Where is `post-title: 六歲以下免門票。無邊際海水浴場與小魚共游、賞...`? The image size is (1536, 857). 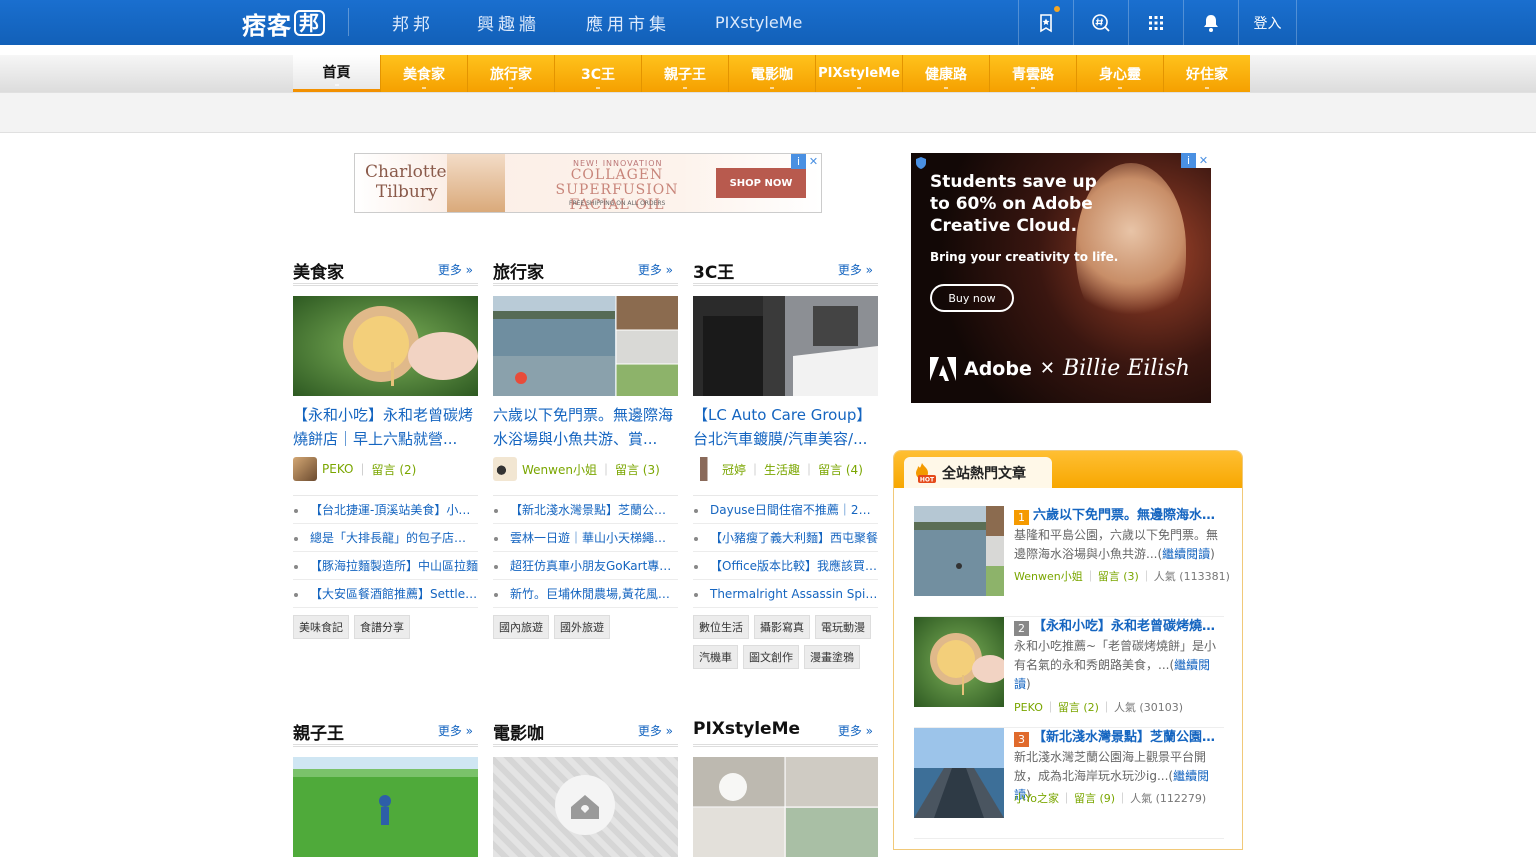 post-title: 六歲以下免門票。無邊際海水浴場與小魚共游、賞... is located at coordinates (585, 427).